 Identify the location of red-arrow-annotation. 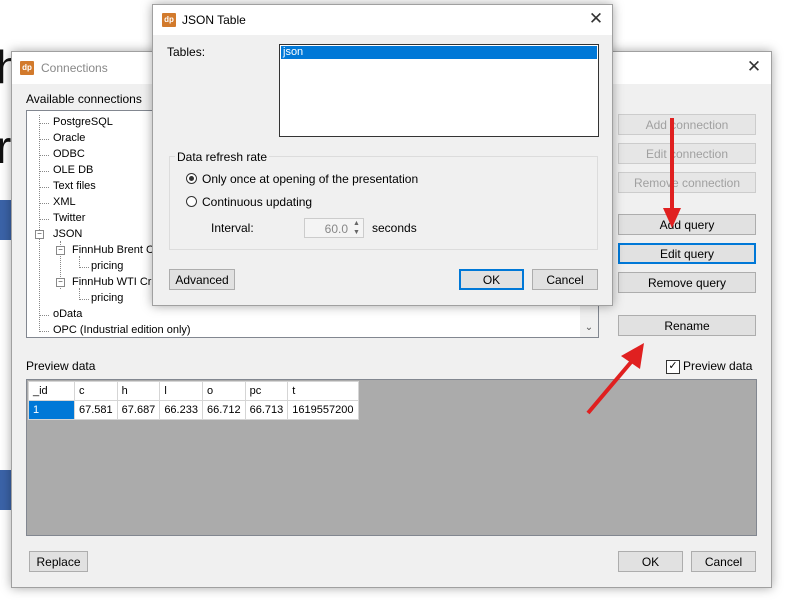
(633, 266).